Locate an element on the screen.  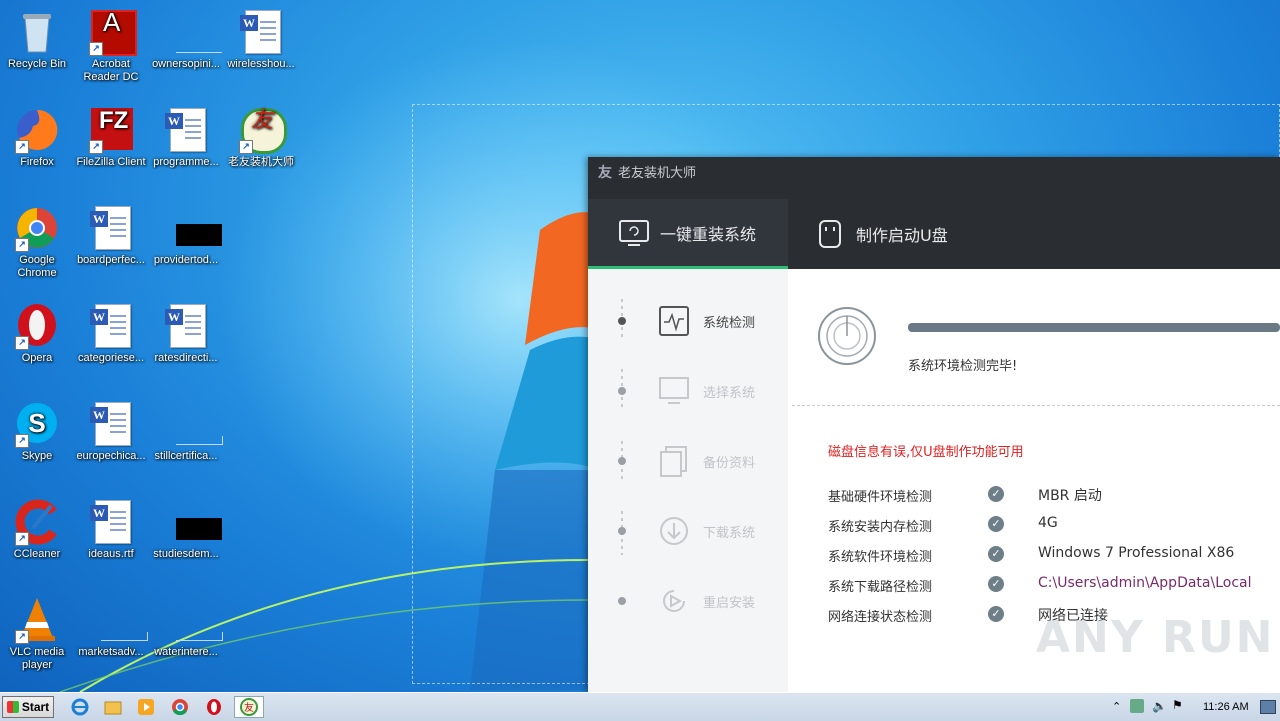
tab-one-click-reinstall: 一键重装系统 is located at coordinates (688, 234).